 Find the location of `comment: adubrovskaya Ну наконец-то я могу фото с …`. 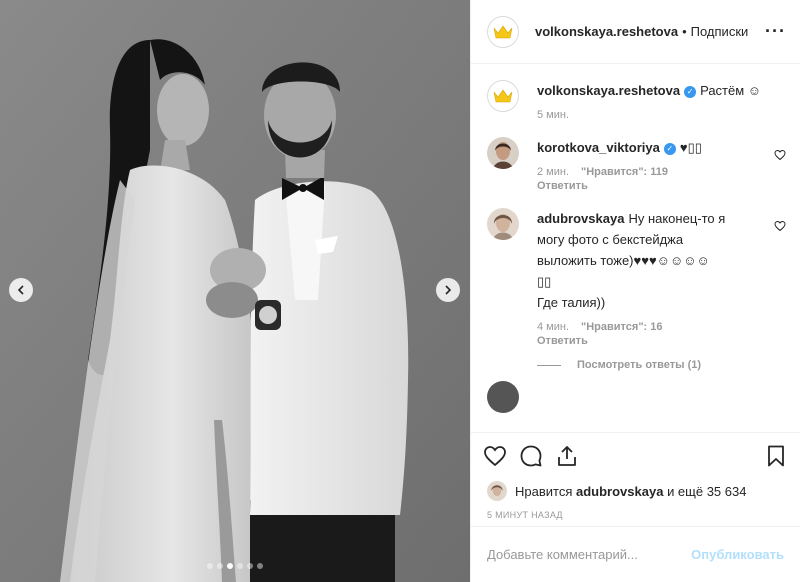

comment: adubrovskaya Ну наконец-то я могу фото с … is located at coordinates (636, 277).